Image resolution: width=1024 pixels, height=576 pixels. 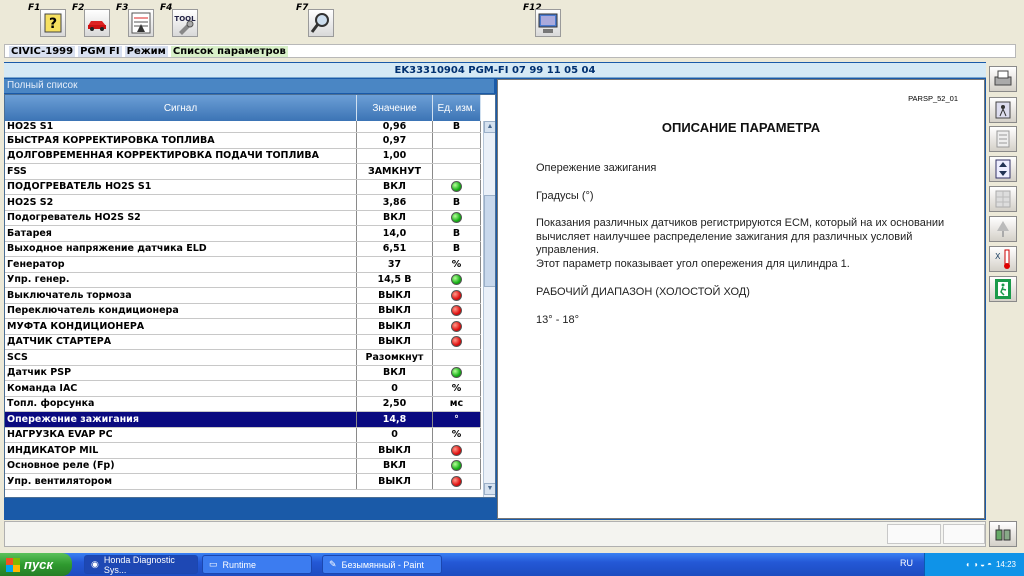 I want to click on table-row: SCS Разомкнут, so click(x=243, y=358).